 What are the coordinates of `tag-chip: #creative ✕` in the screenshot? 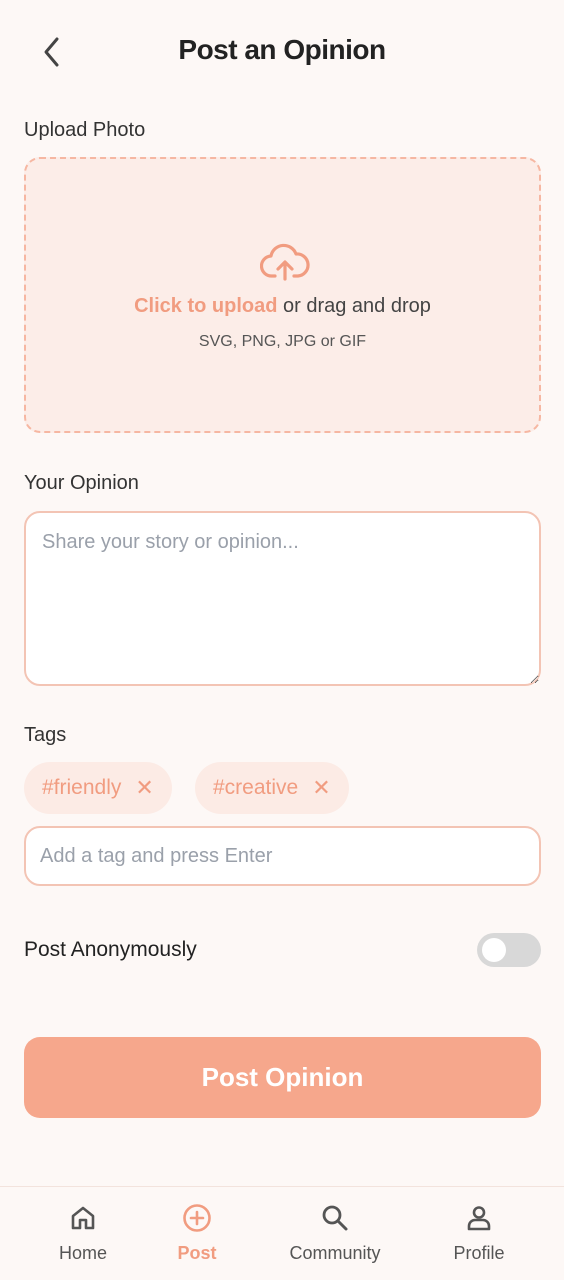 It's located at (272, 788).